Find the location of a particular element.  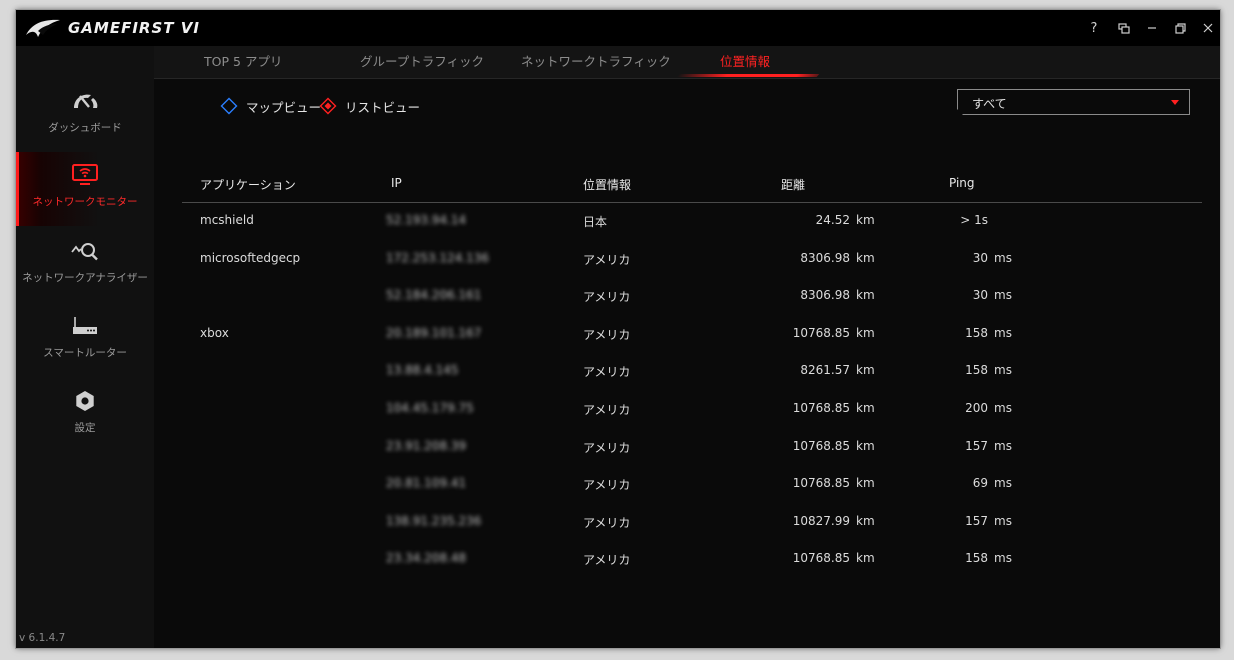

cell-application: mcshield is located at coordinates (227, 220).